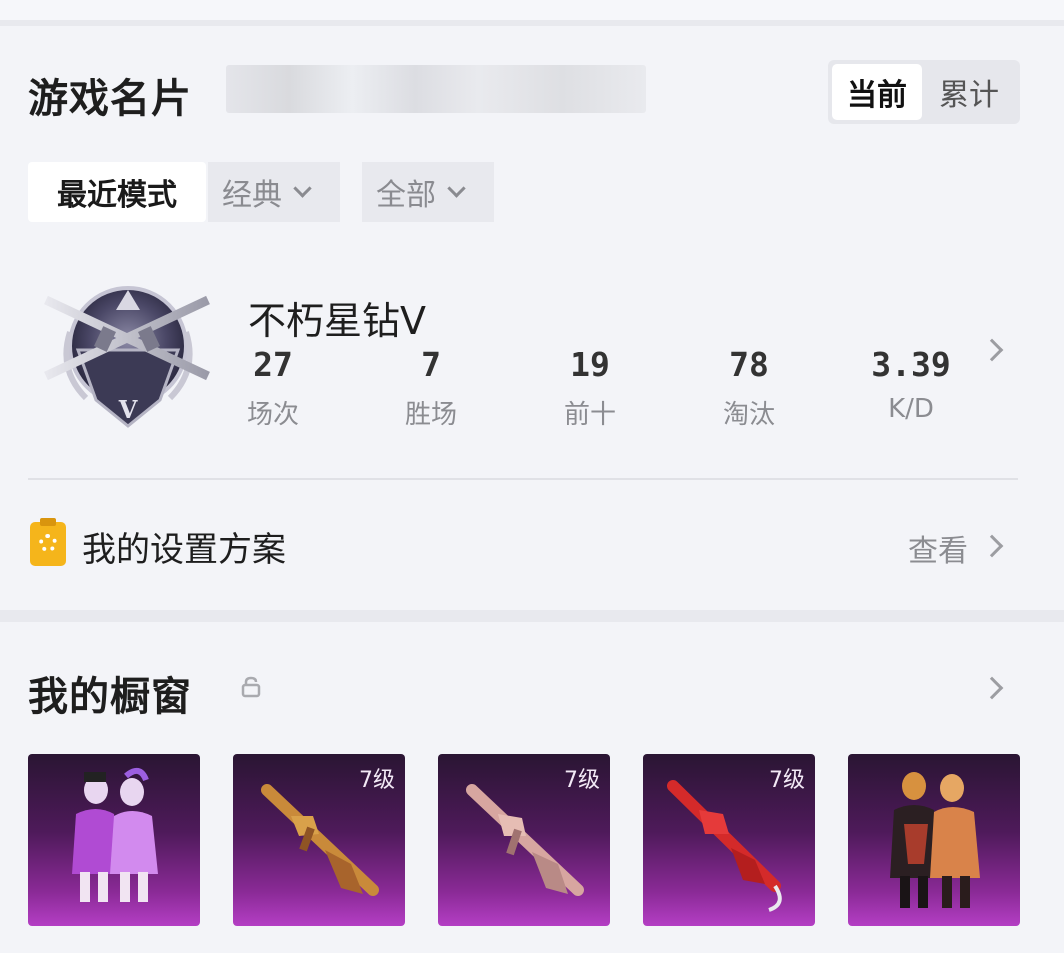  I want to click on tab-current: 当前, so click(877, 92).